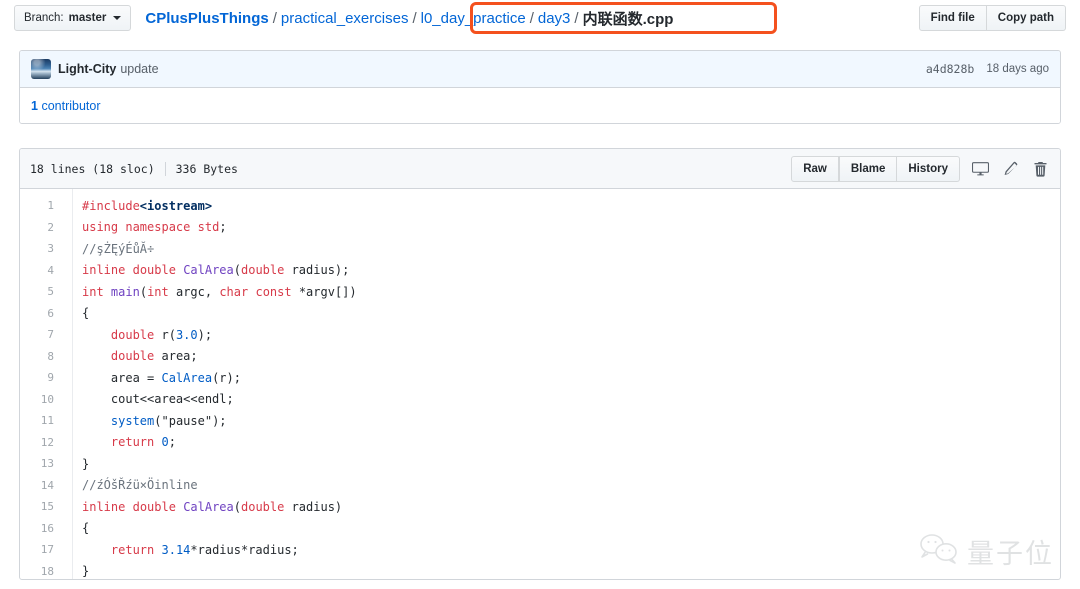 Image resolution: width=1080 pixels, height=589 pixels. Describe the element at coordinates (104, 270) in the screenshot. I see `code-token: inline` at that location.